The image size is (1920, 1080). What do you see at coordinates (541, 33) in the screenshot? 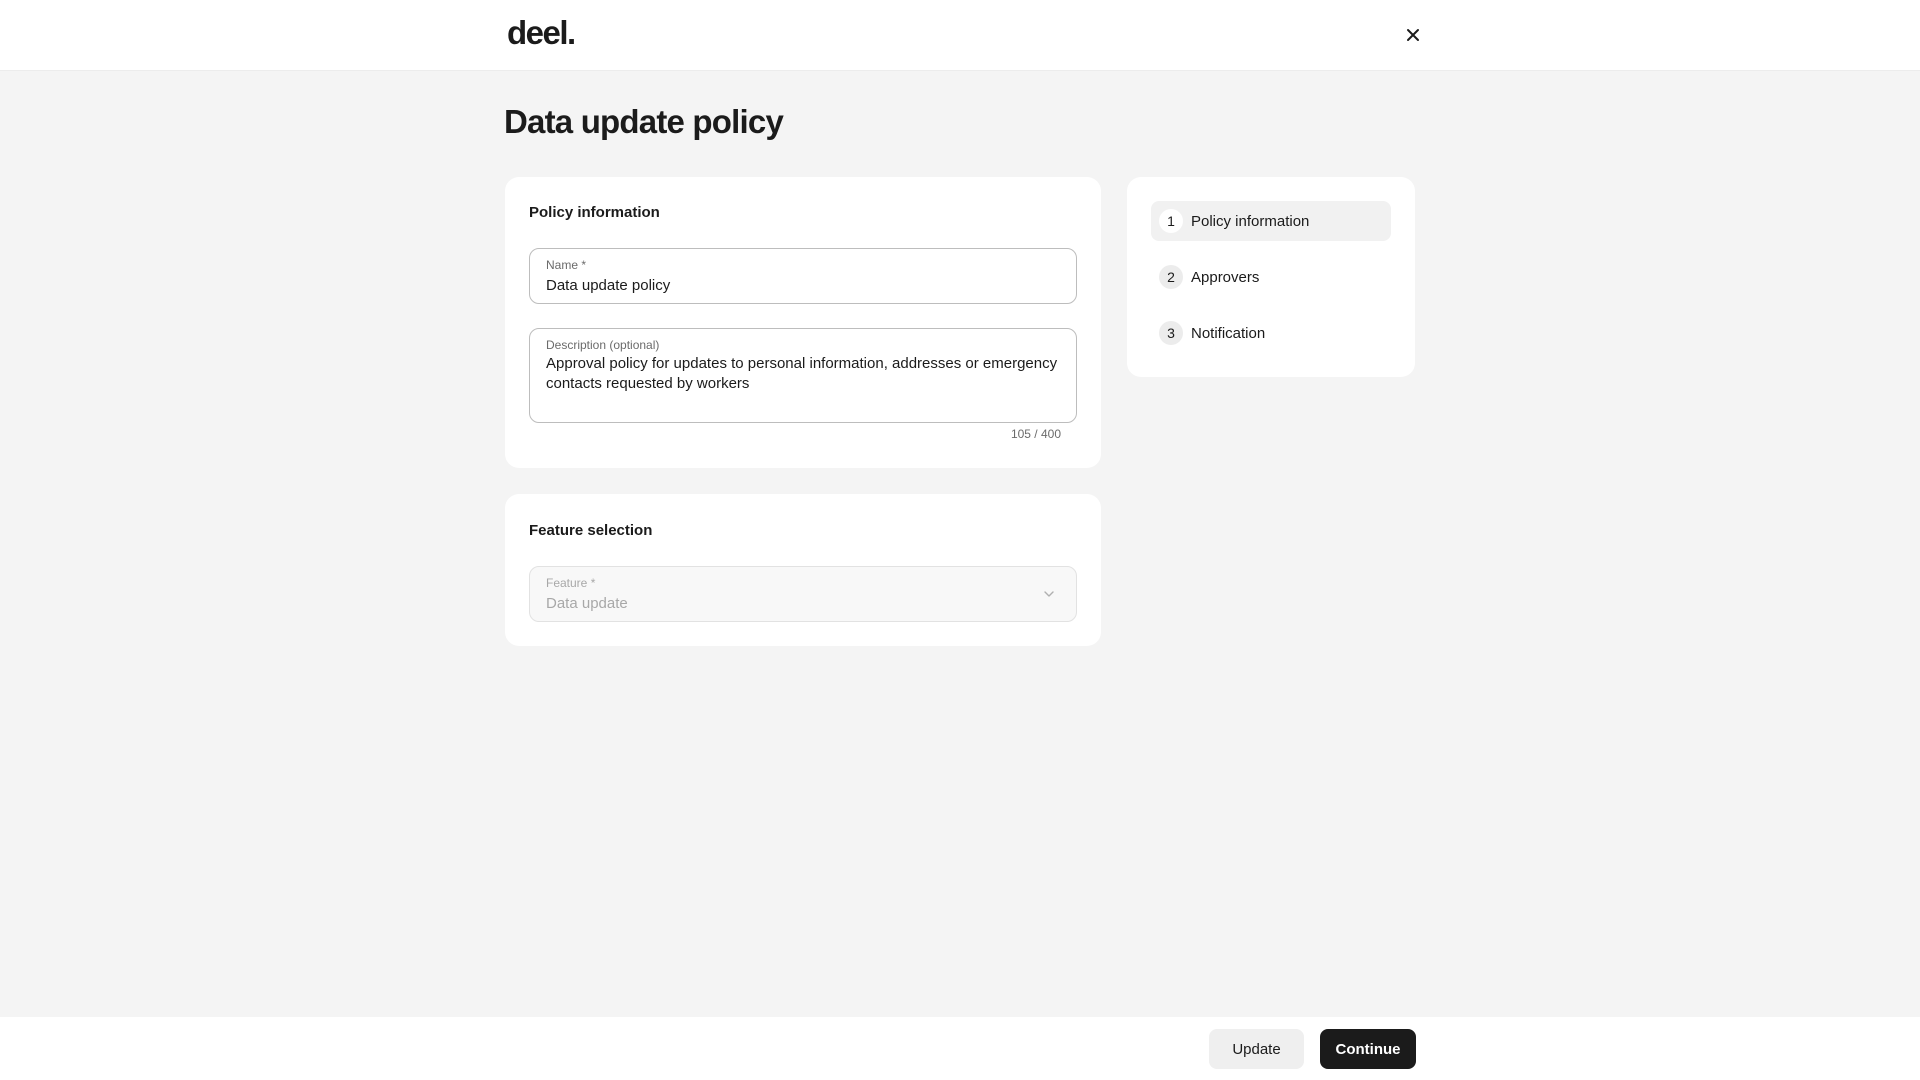
I see `deel-logo: deel.` at bounding box center [541, 33].